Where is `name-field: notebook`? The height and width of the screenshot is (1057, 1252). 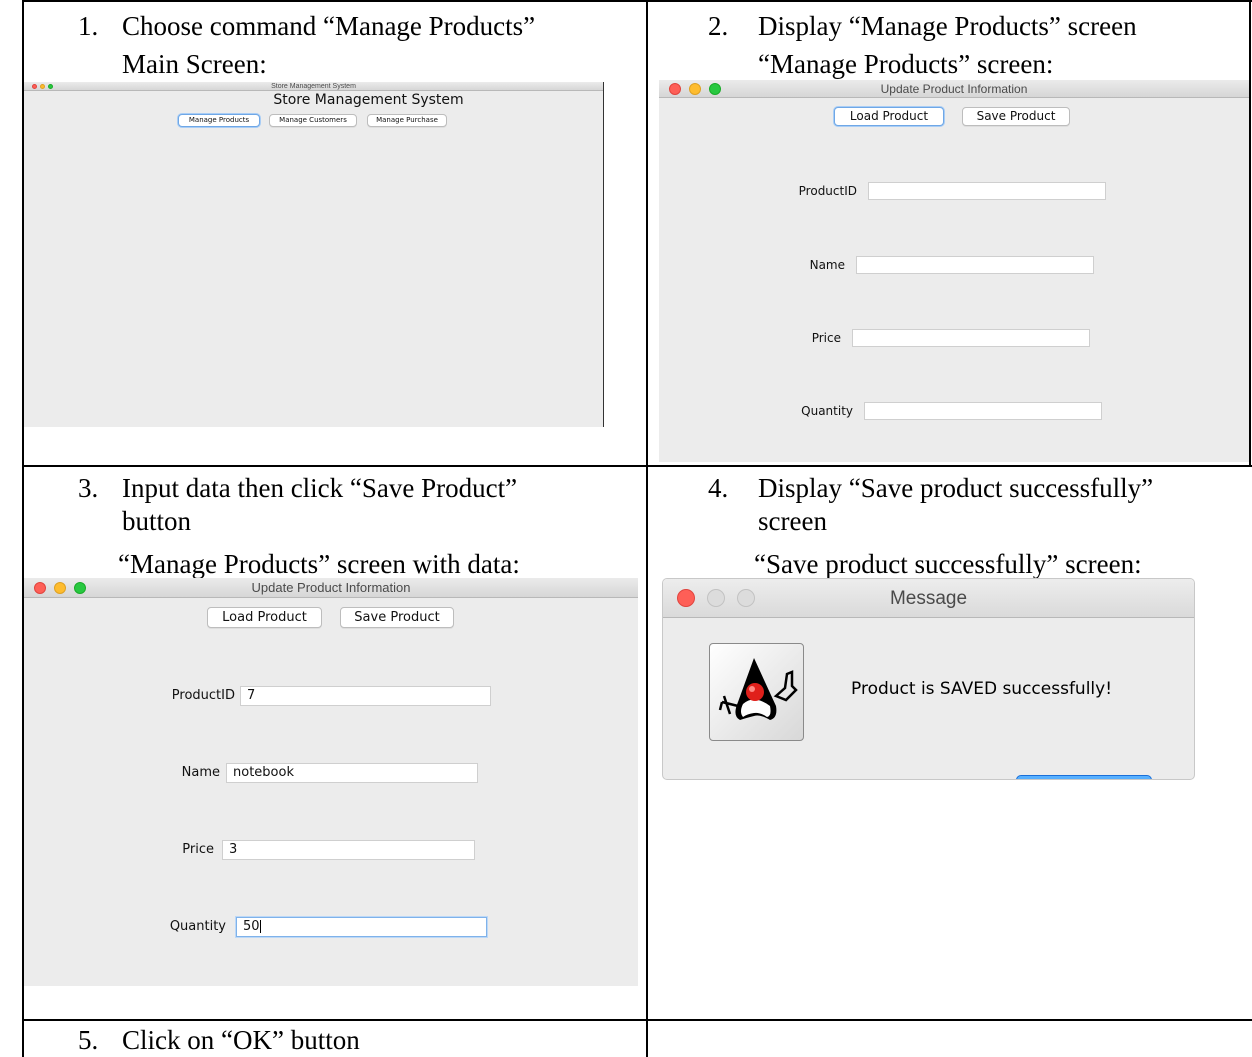
name-field: notebook is located at coordinates (352, 773).